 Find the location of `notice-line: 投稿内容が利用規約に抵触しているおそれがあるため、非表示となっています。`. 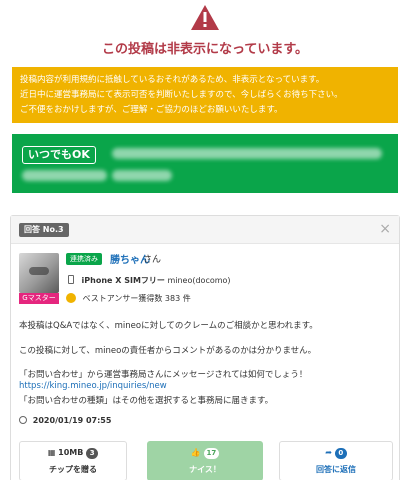

notice-line: 投稿内容が利用規約に抵触しているおそれがあるため、非表示となっています。 is located at coordinates (172, 80).